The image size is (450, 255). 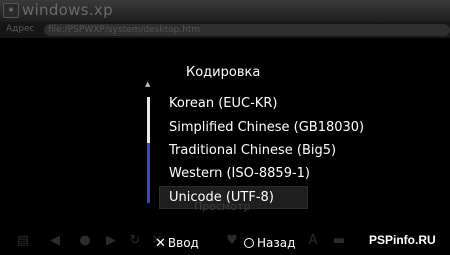 I want to click on ok-label: Ввод, so click(x=183, y=243).